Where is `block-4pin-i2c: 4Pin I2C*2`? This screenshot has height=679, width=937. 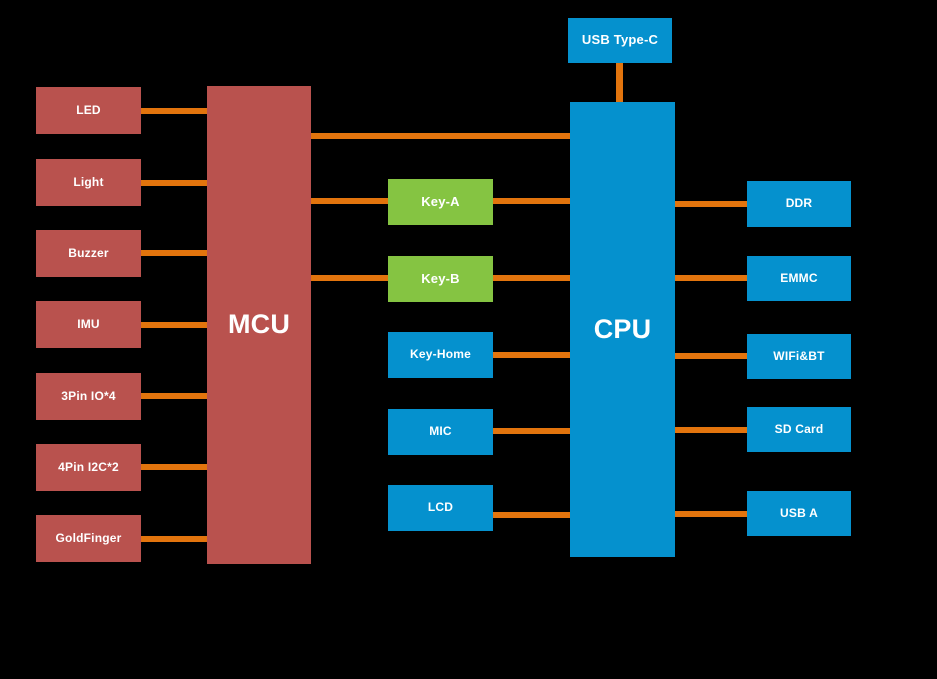
block-4pin-i2c: 4Pin I2C*2 is located at coordinates (88, 467).